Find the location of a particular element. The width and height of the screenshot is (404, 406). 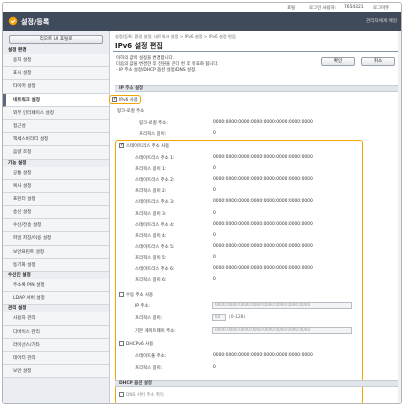

stateless-row-label: 스테이트리스 주소 4: is located at coordinates (155, 225).